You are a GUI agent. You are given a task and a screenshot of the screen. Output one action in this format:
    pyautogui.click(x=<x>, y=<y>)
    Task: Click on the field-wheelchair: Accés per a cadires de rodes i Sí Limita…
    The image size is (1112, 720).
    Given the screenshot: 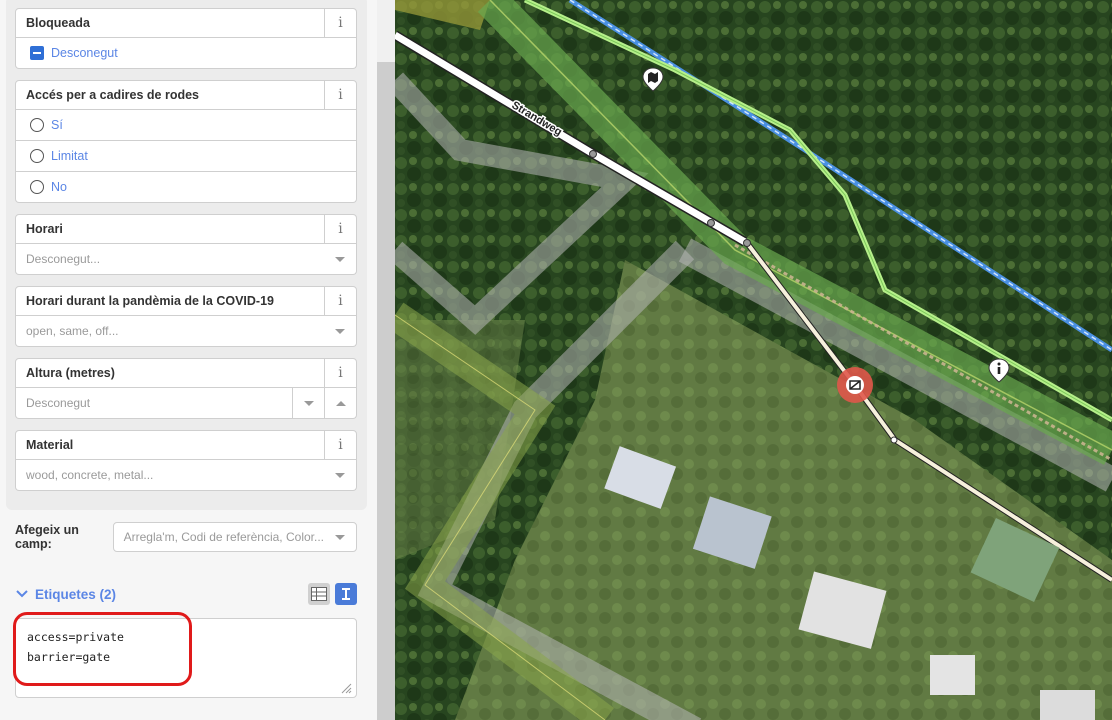 What is the action you would take?
    pyautogui.click(x=186, y=141)
    